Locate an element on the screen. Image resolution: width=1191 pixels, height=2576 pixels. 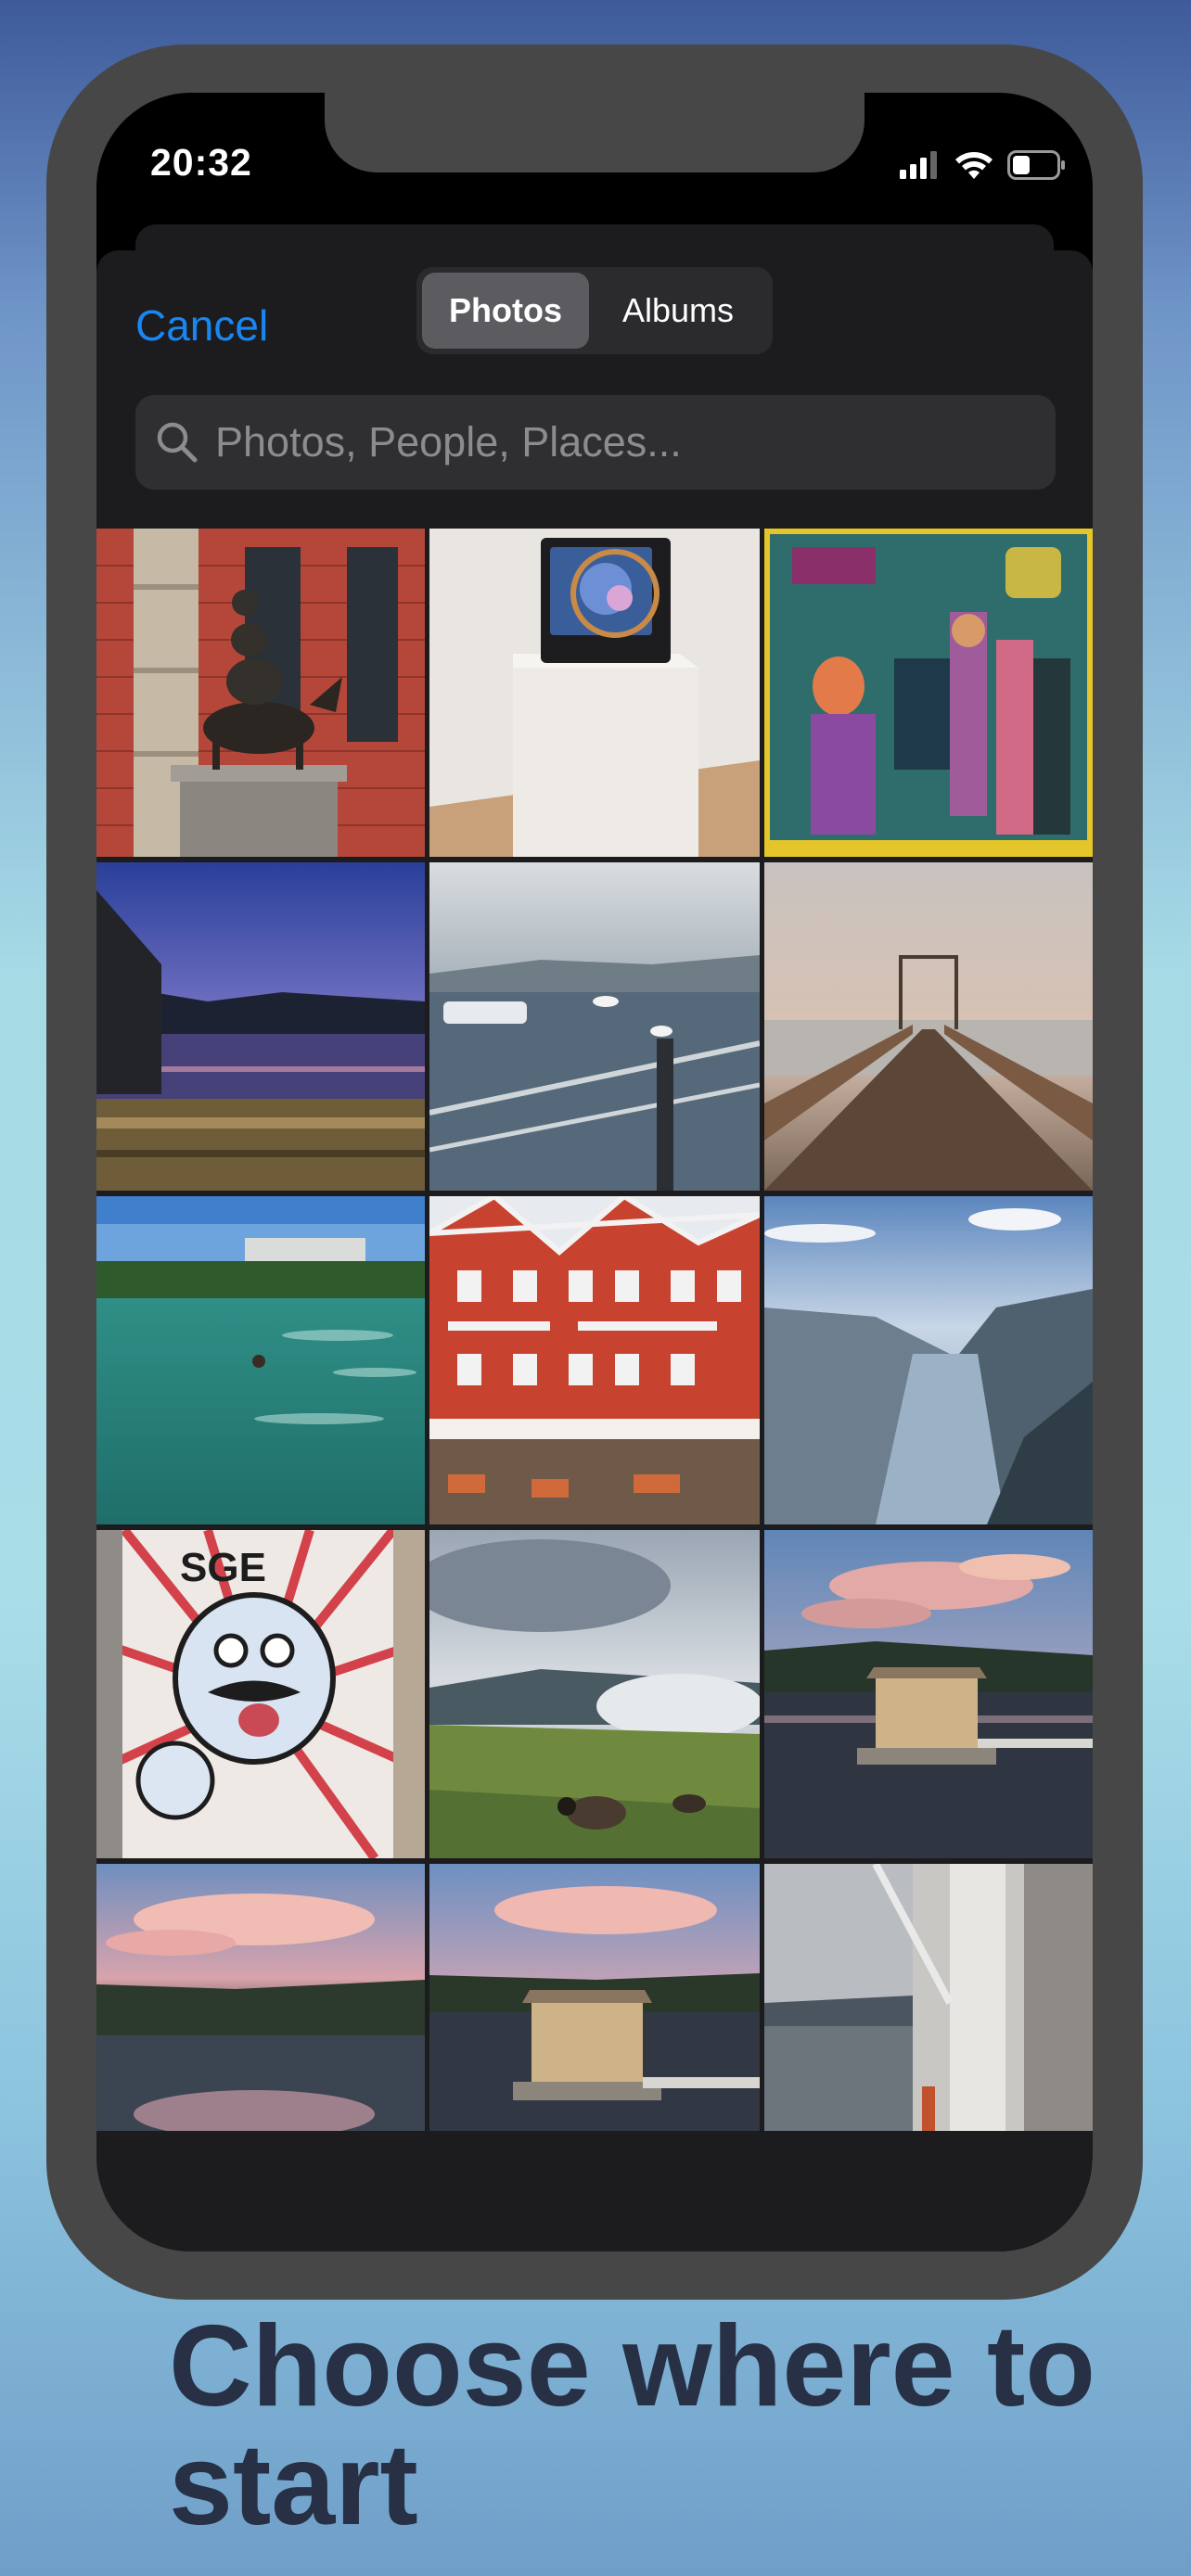
marketing-tagline: Choose where to start is located at coordinates (632, 2425).